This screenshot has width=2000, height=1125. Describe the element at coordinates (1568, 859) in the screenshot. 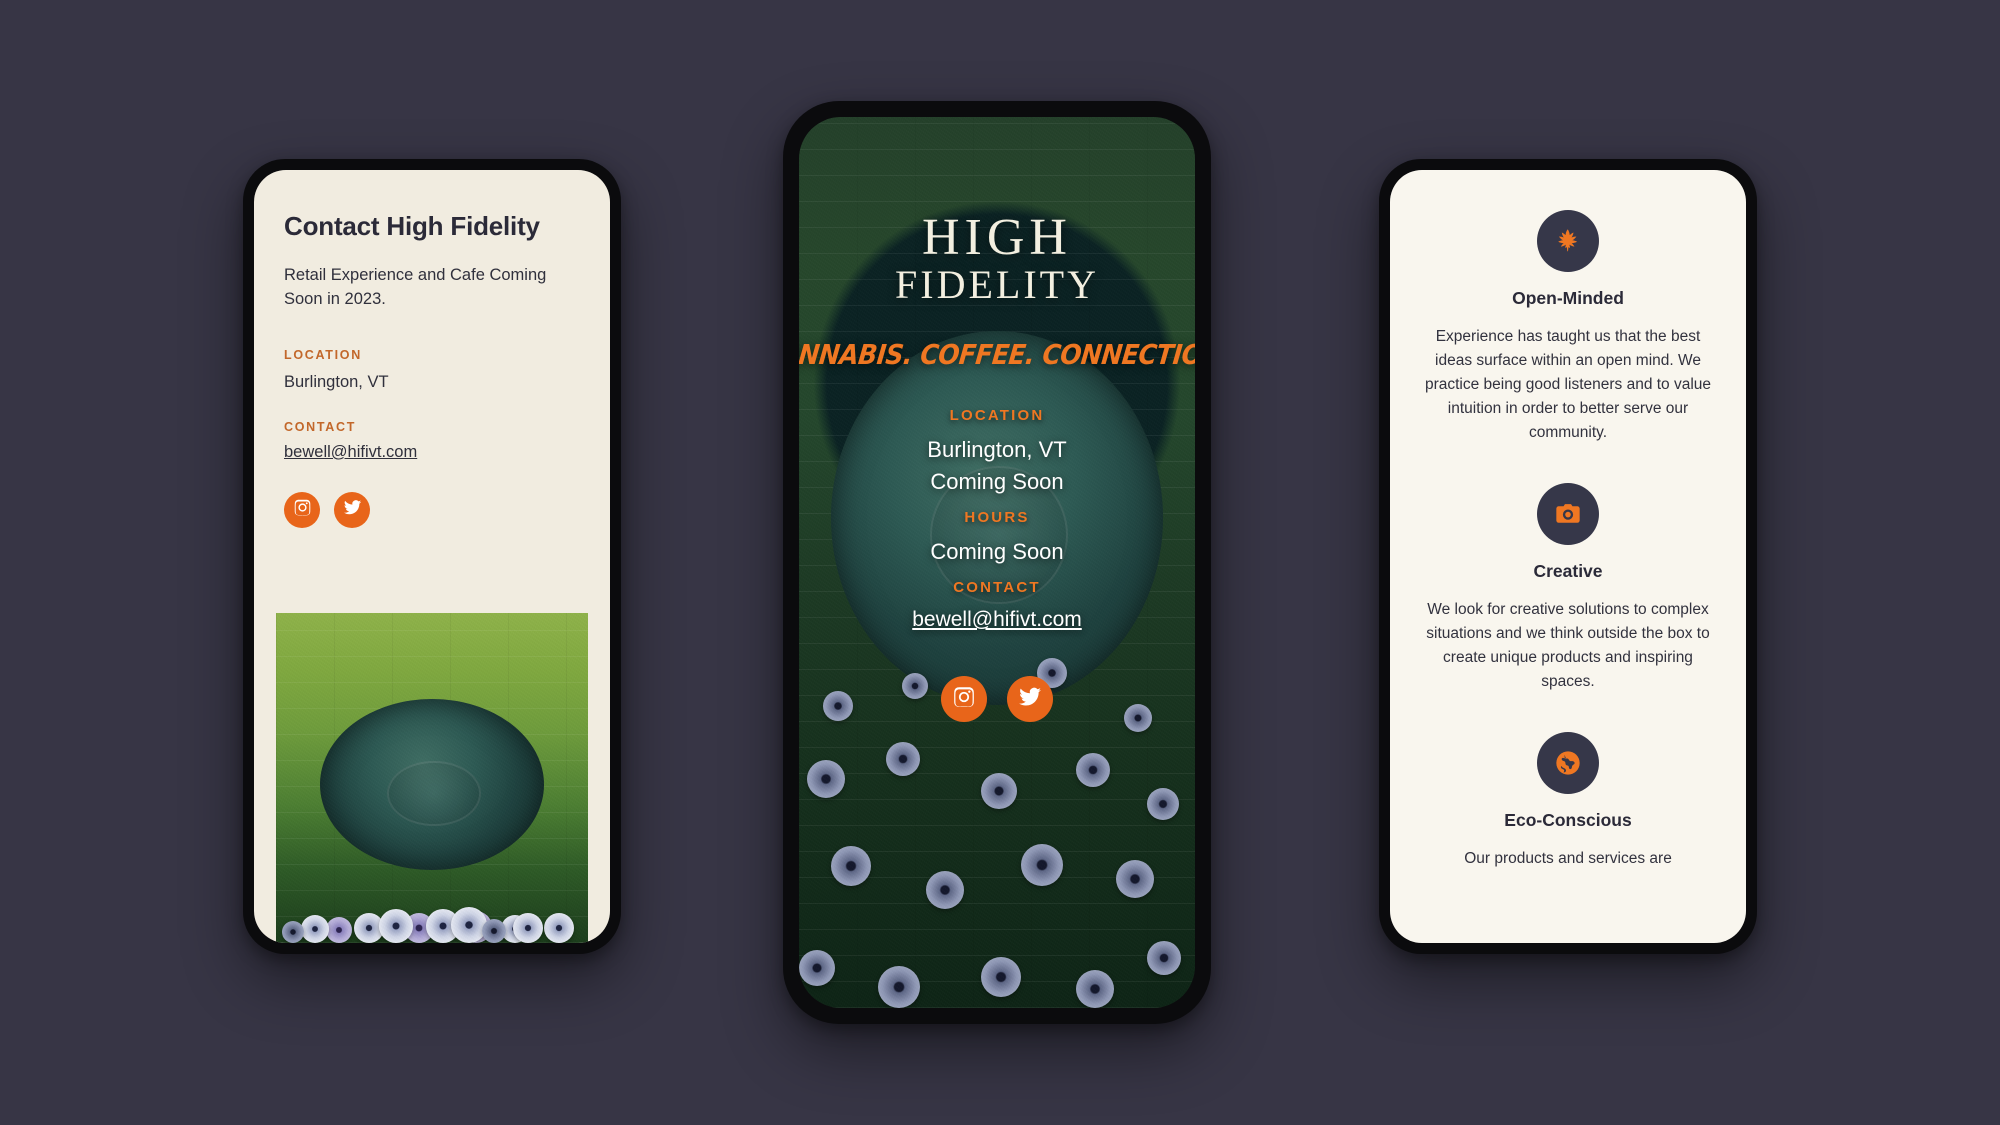

I see `value-body: Our products and services are` at that location.